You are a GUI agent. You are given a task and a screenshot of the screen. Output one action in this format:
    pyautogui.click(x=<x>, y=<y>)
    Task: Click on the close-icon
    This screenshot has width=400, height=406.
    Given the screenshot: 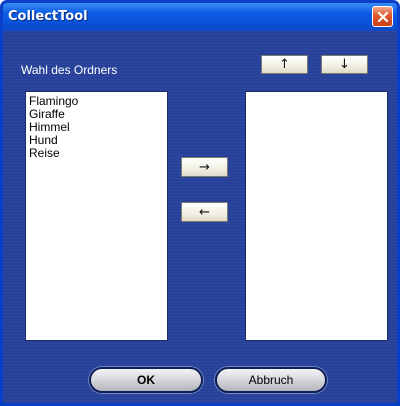 What is the action you would take?
    pyautogui.click(x=382, y=16)
    